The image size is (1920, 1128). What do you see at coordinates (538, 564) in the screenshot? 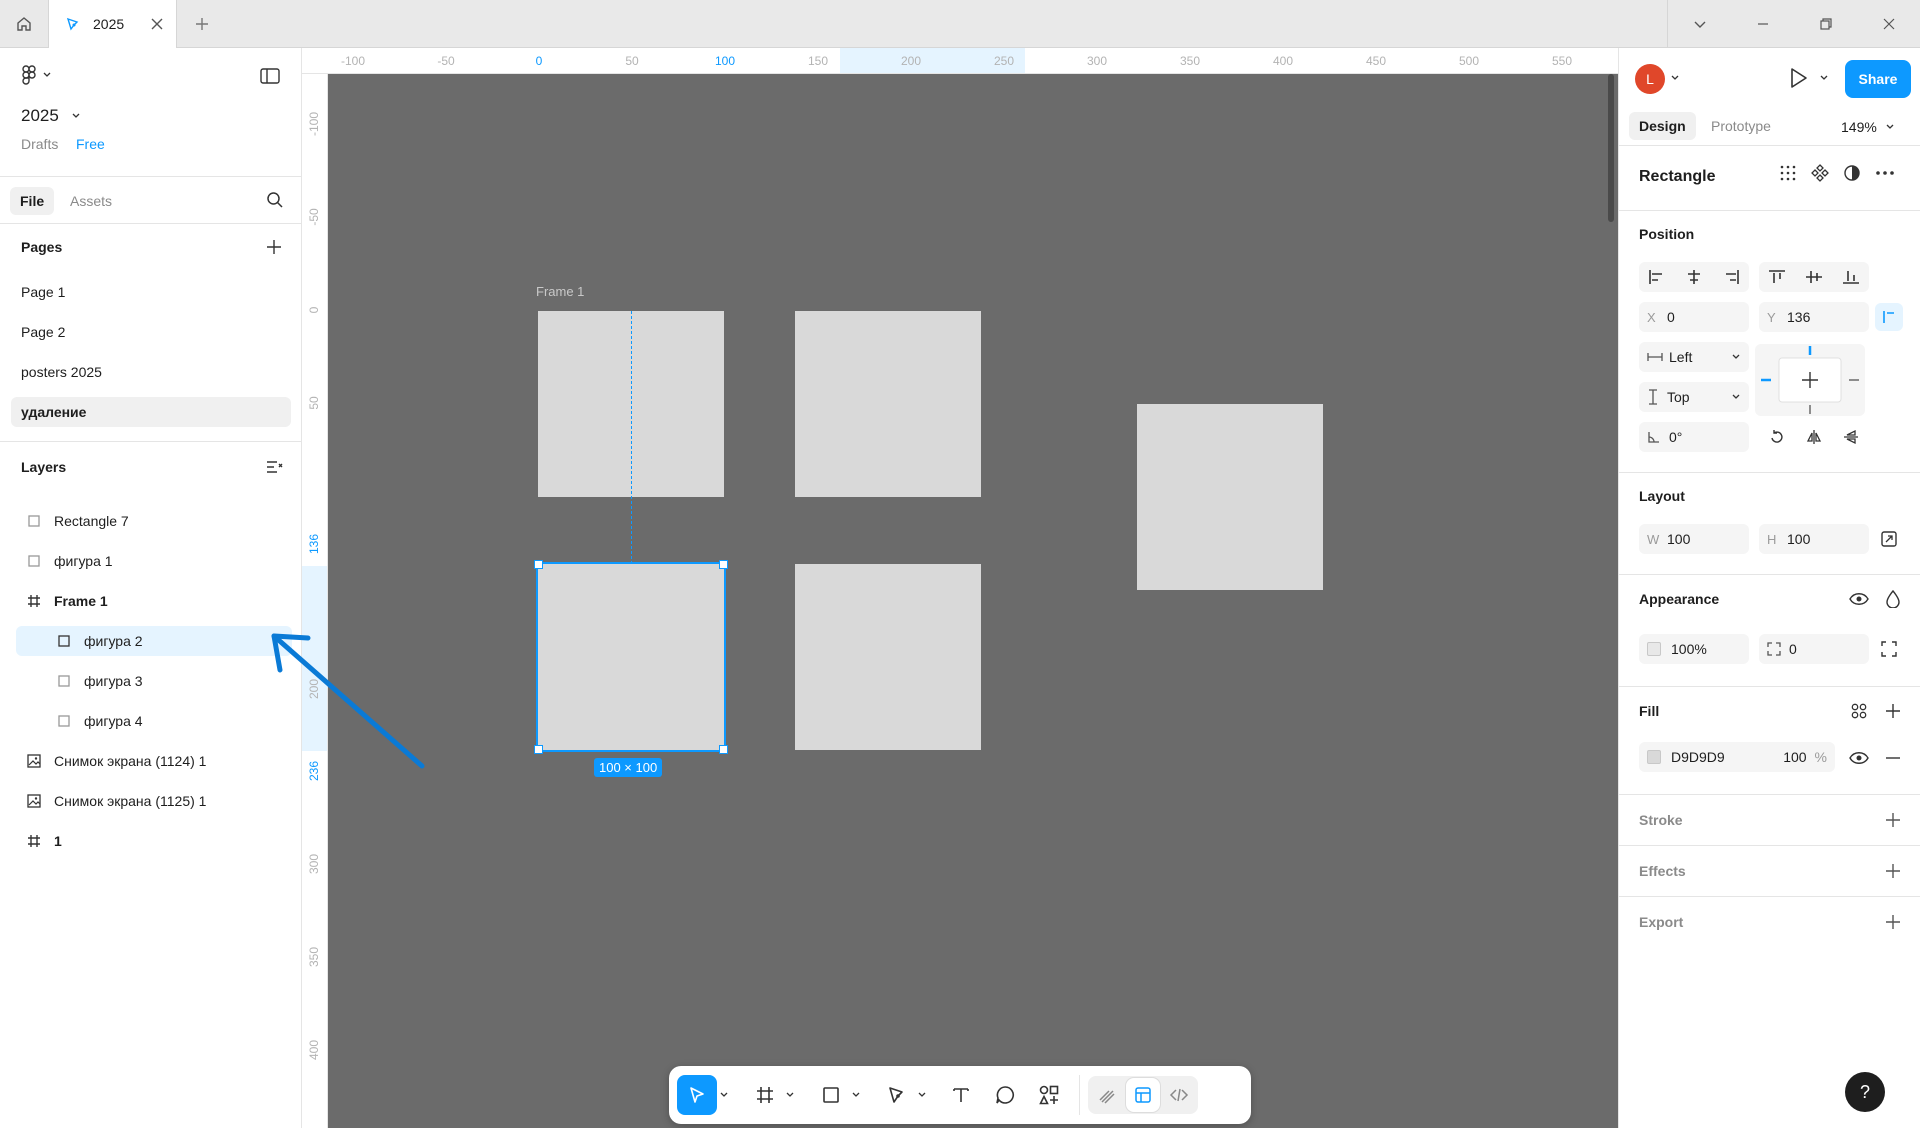
I see `resize-handle-top-left` at bounding box center [538, 564].